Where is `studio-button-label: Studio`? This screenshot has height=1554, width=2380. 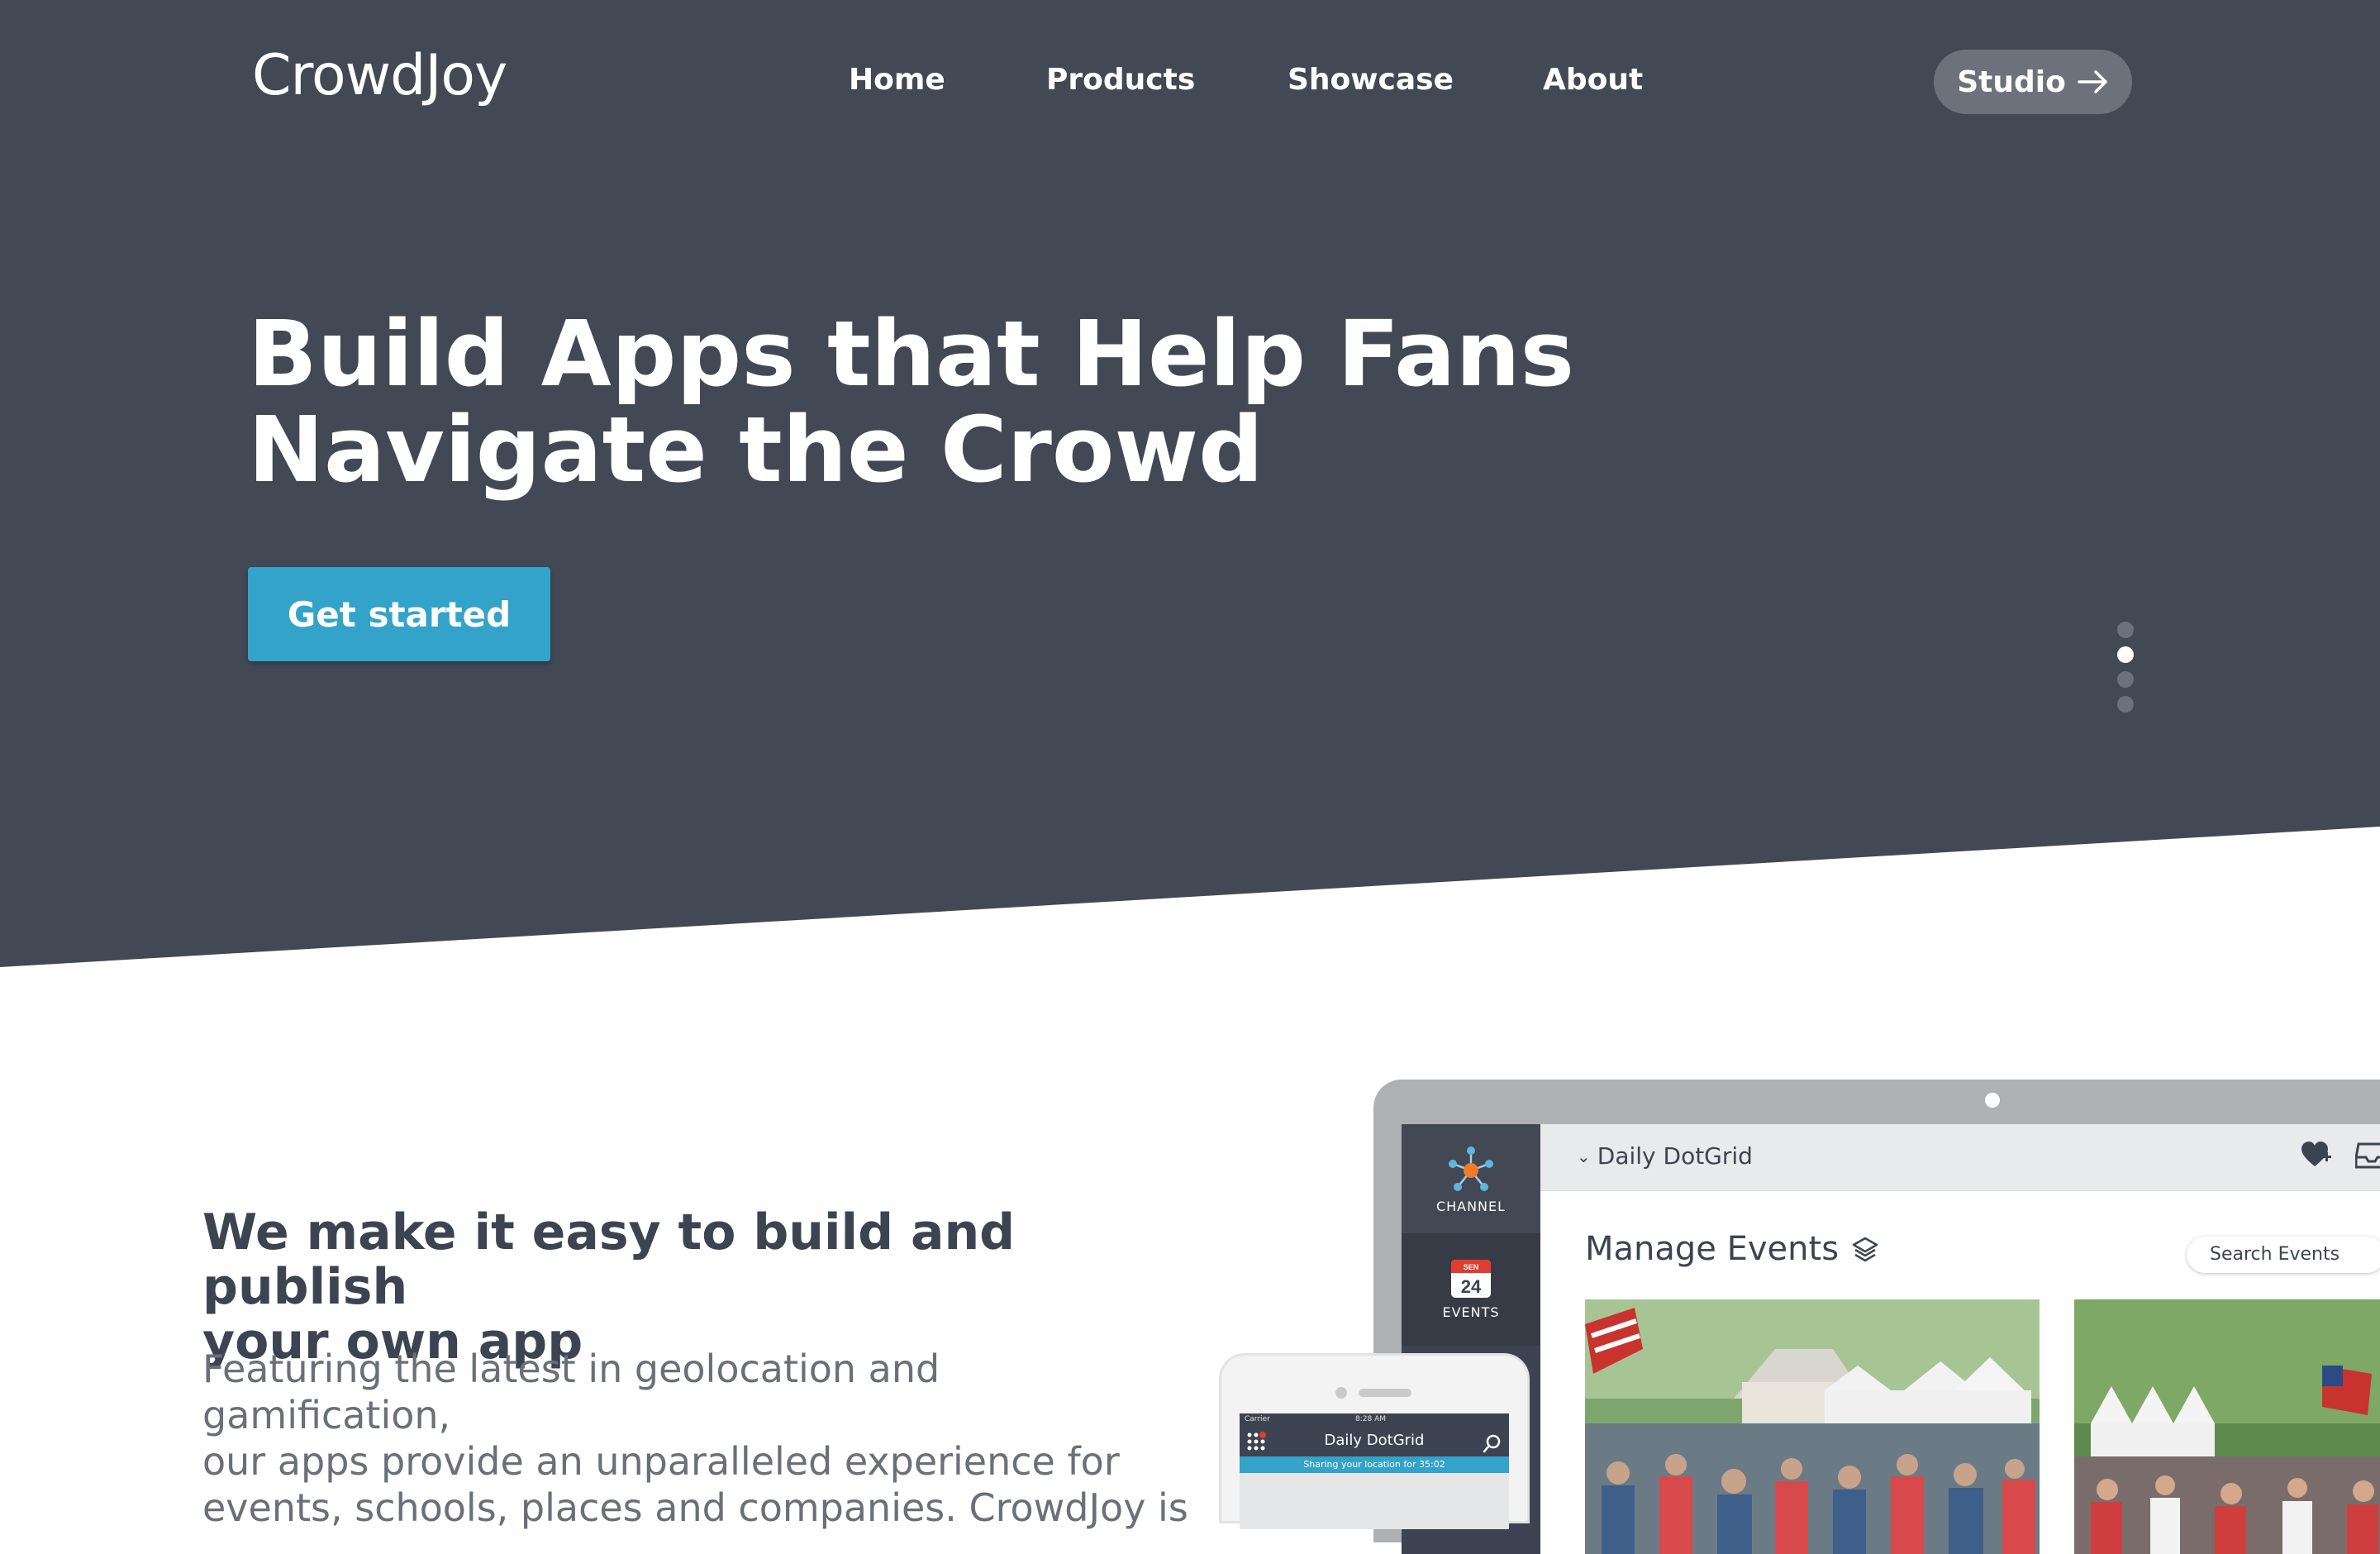 studio-button-label: Studio is located at coordinates (2011, 81).